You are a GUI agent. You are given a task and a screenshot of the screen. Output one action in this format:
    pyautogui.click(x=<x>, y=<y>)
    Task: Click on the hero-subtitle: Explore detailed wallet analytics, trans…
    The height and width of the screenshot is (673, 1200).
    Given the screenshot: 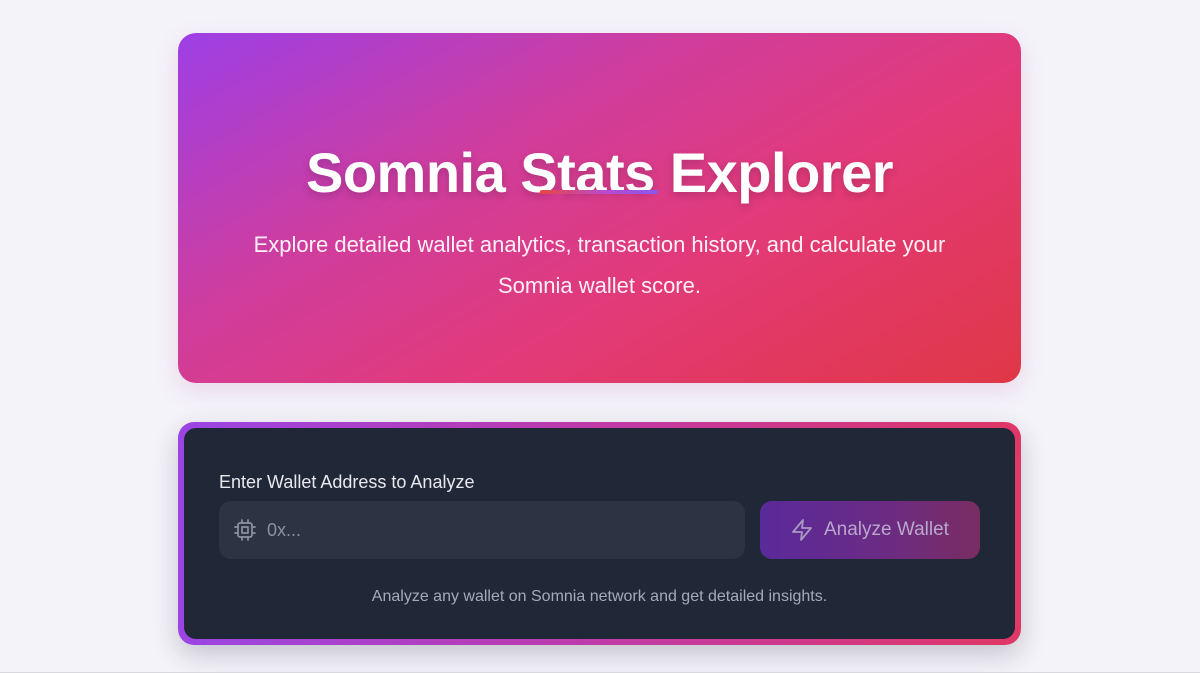 What is the action you would take?
    pyautogui.click(x=599, y=265)
    